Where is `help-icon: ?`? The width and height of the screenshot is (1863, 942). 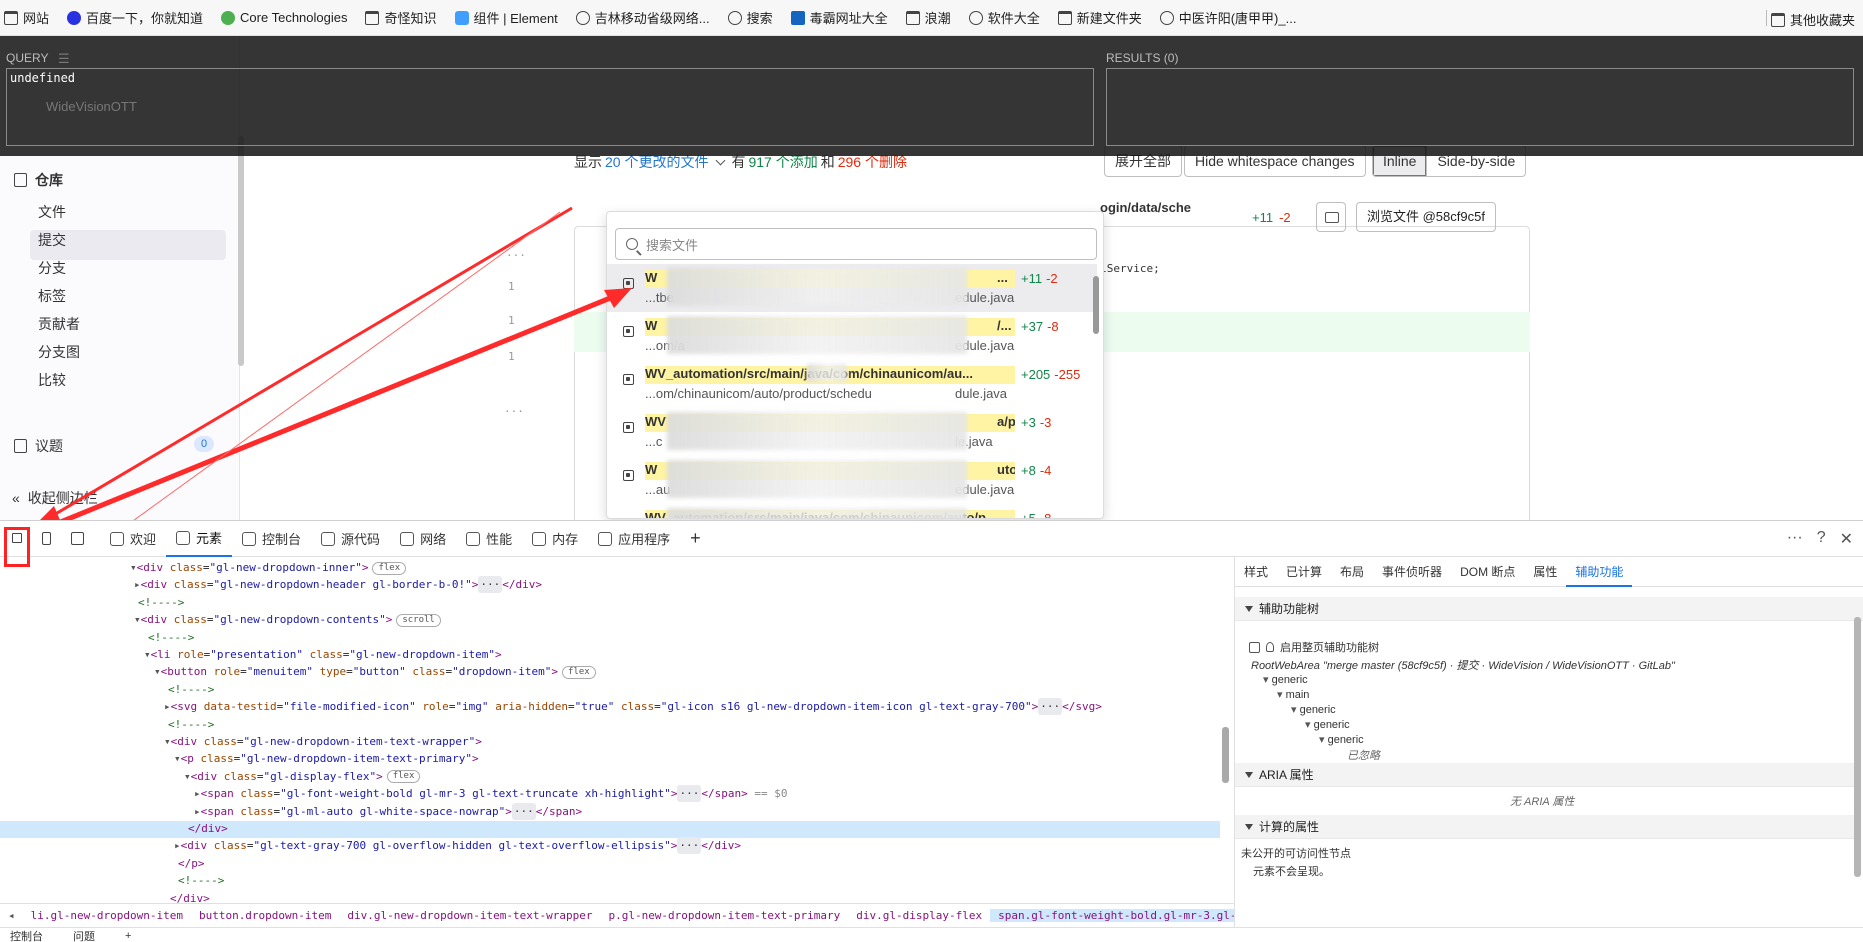 help-icon: ? is located at coordinates (1821, 539).